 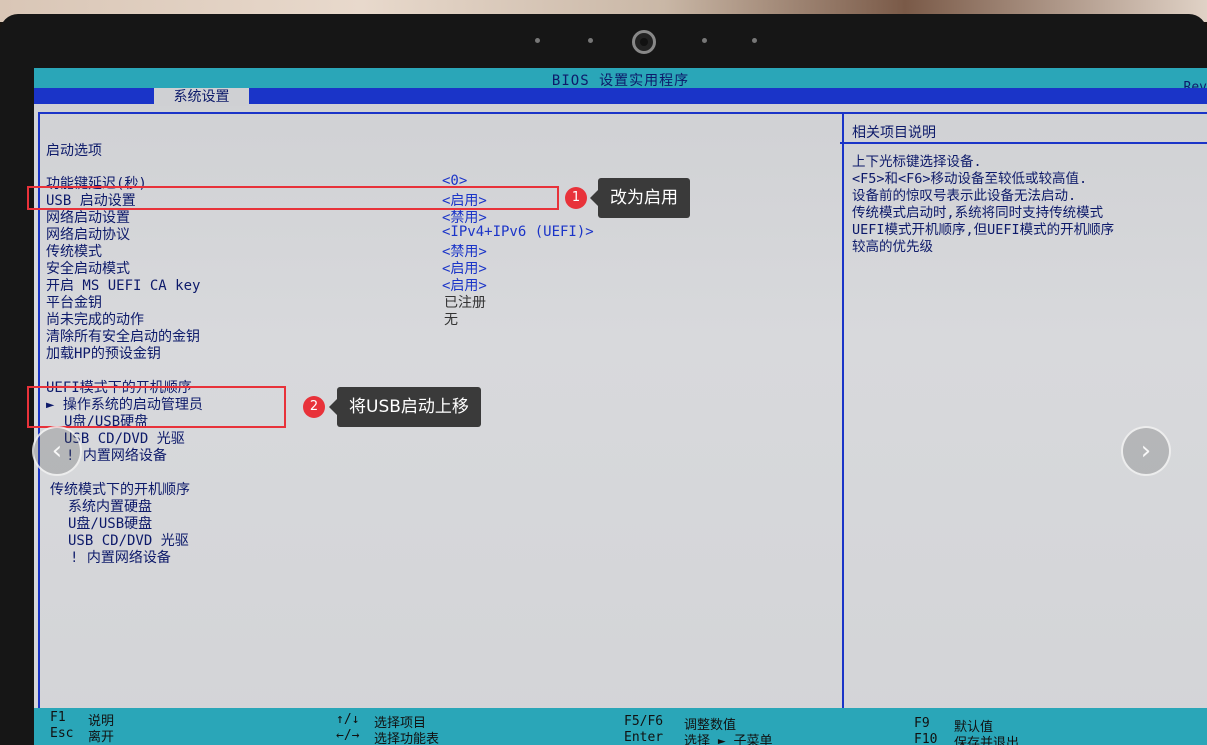 I want to click on key-enter: Enter, so click(x=644, y=737).